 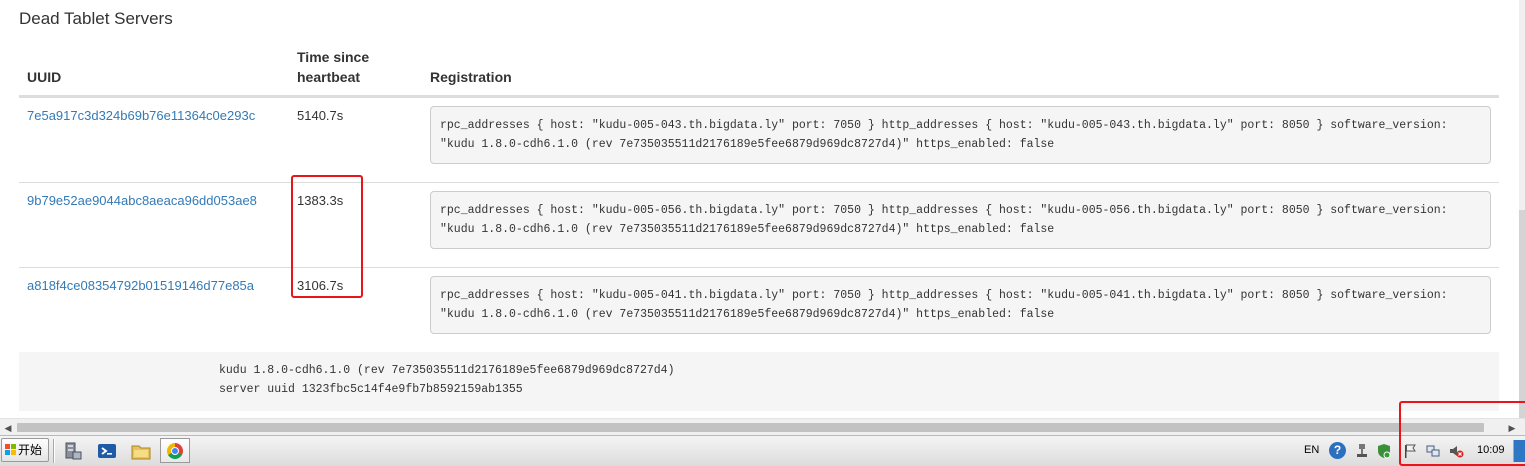 What do you see at coordinates (30, 450) in the screenshot?
I see `start-label: 开始` at bounding box center [30, 450].